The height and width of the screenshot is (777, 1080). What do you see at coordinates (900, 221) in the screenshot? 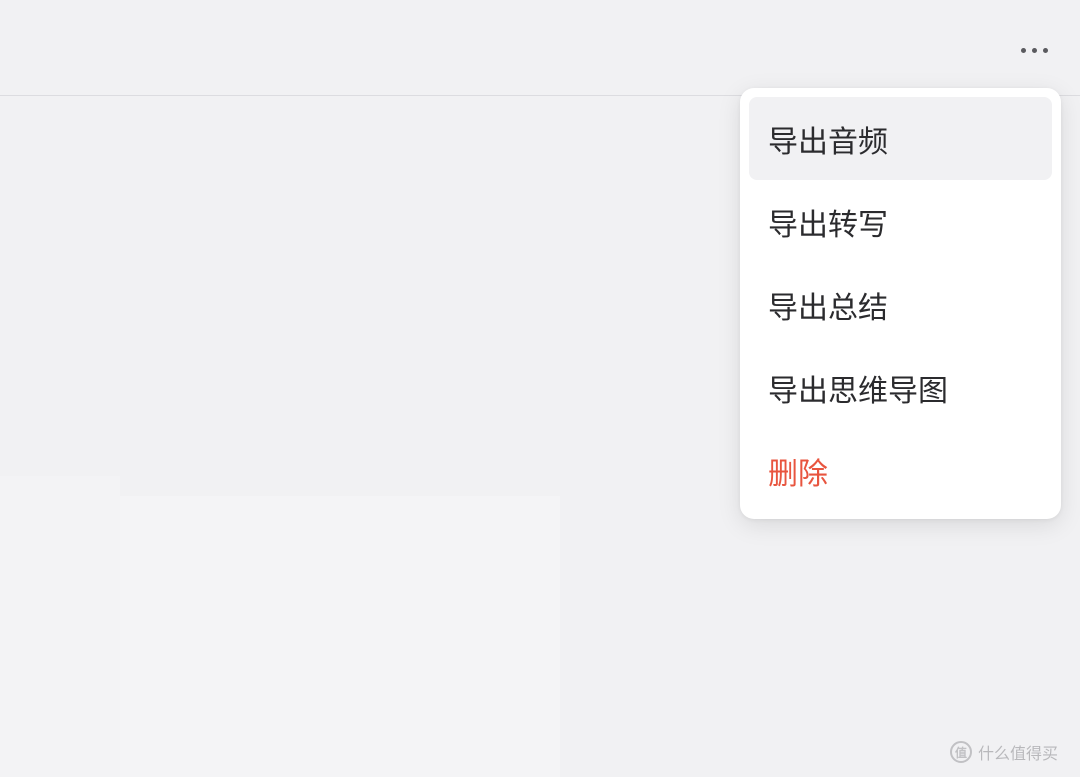
I see `menu-item-export-transcript: 导出转写` at bounding box center [900, 221].